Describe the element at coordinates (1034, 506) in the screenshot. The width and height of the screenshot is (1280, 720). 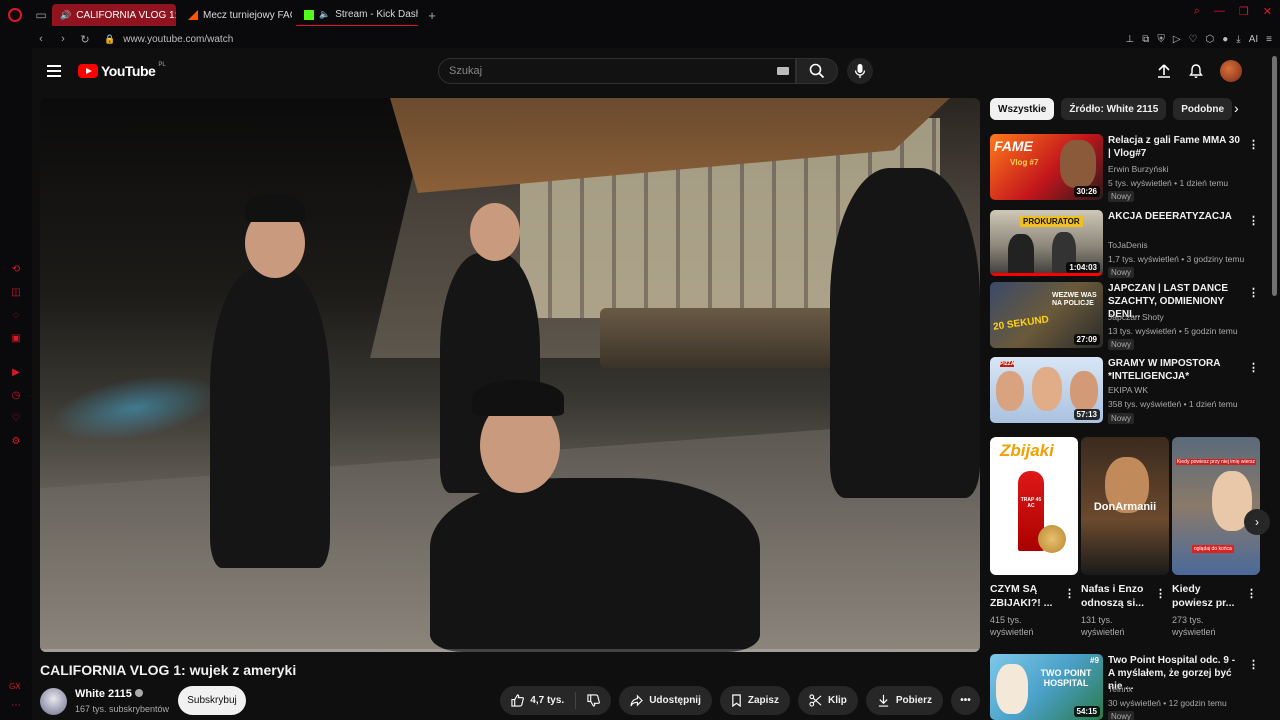
I see `short-thumbnail: Zbijaki TRAP 45 AC` at that location.